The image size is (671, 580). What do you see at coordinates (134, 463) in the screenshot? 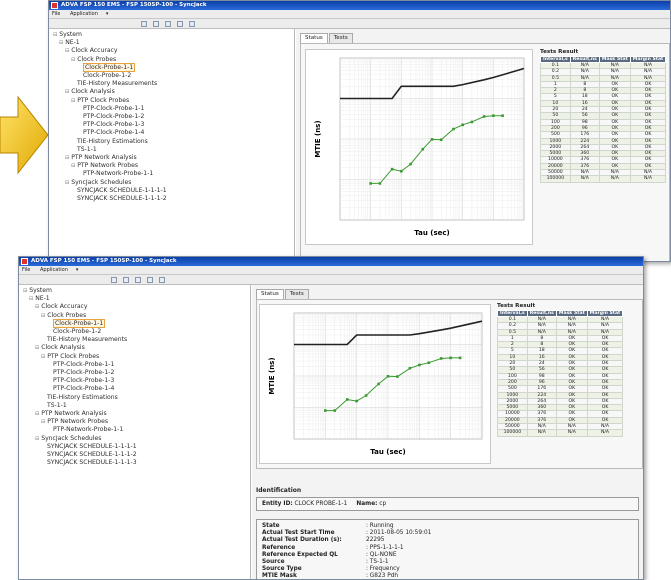
I see `tree-node-schedule-3: SYNCJACK SCHEDULE-1-1-1-3` at bounding box center [134, 463].